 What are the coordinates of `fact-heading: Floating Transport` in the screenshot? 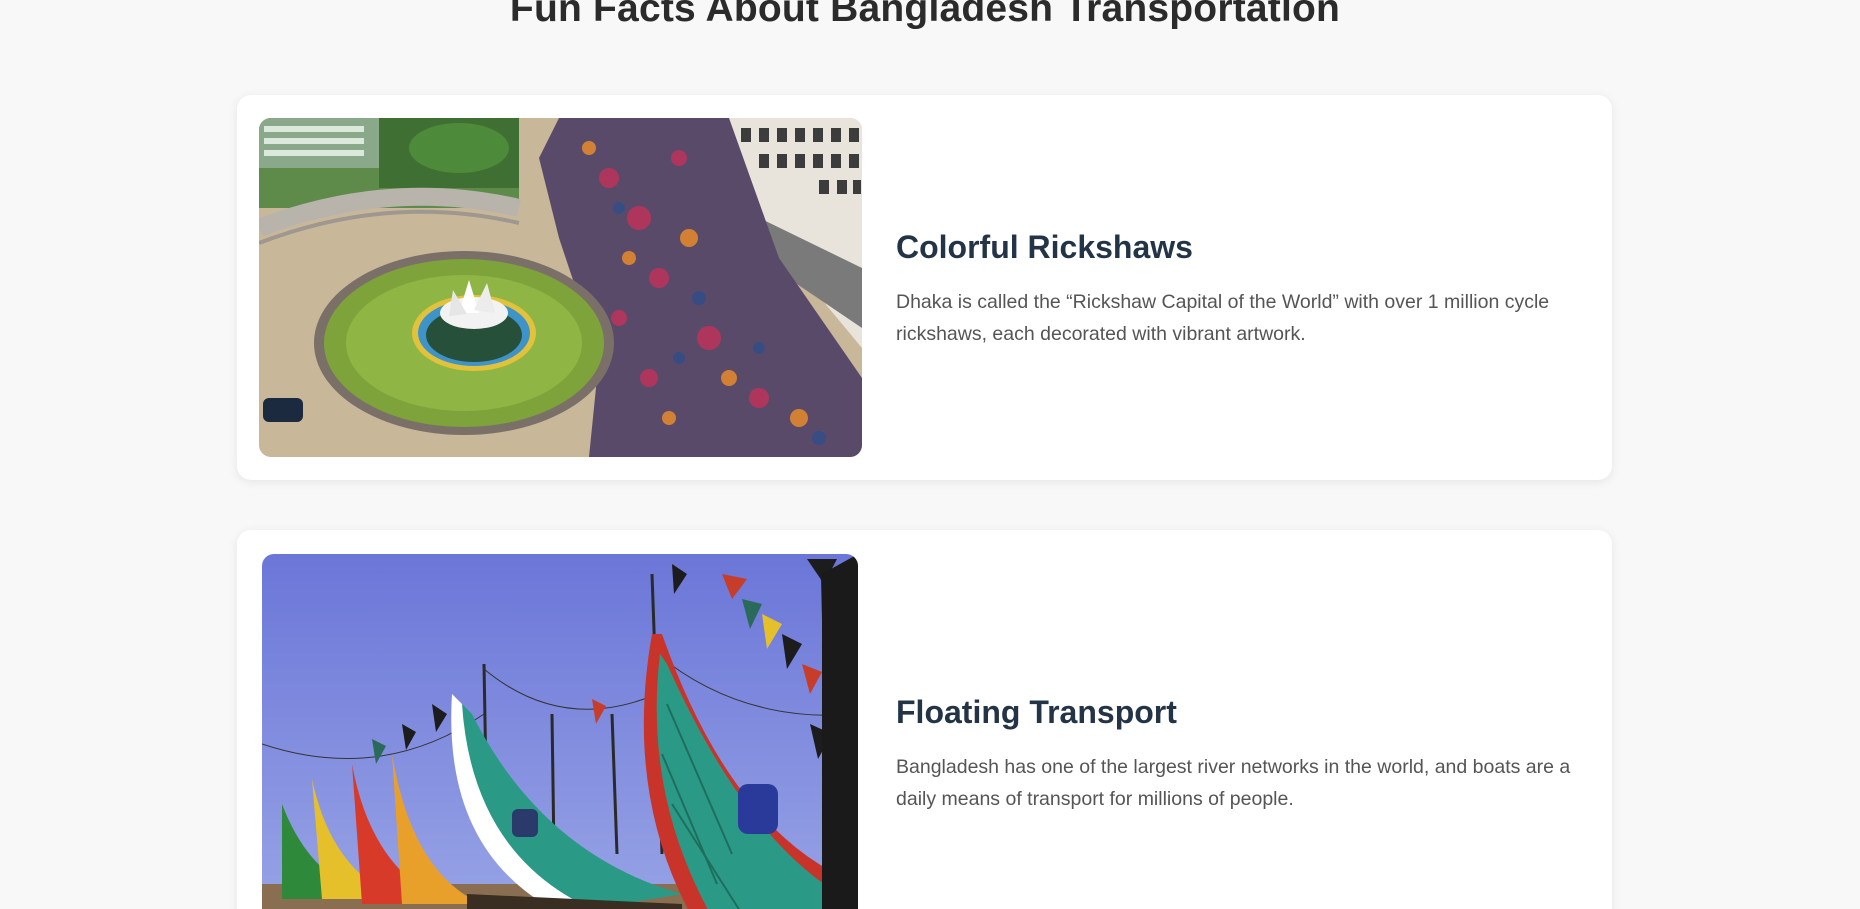 It's located at (1036, 712).